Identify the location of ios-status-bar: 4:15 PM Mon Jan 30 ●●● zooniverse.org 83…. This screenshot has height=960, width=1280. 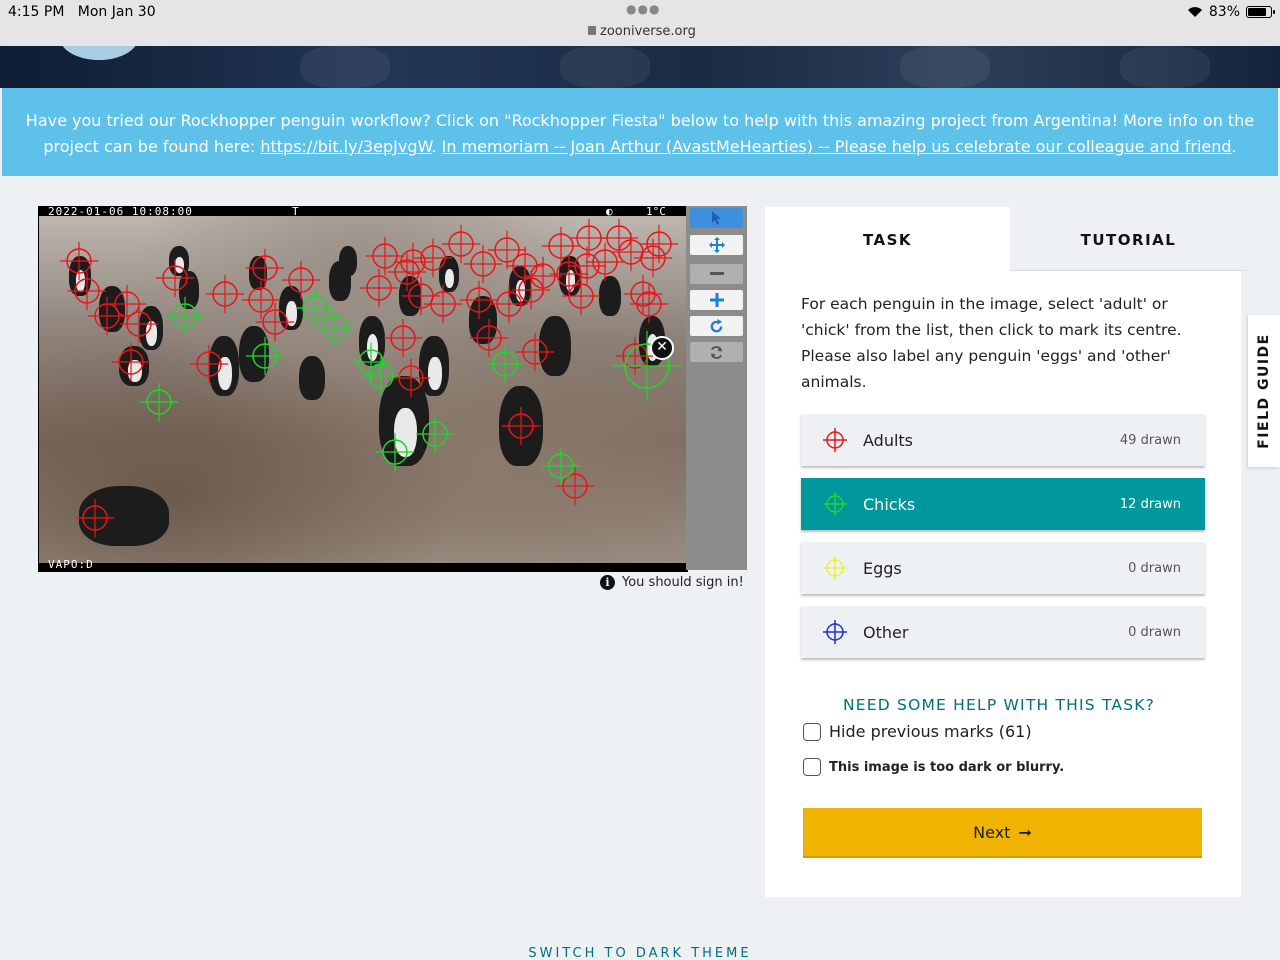
(640, 23).